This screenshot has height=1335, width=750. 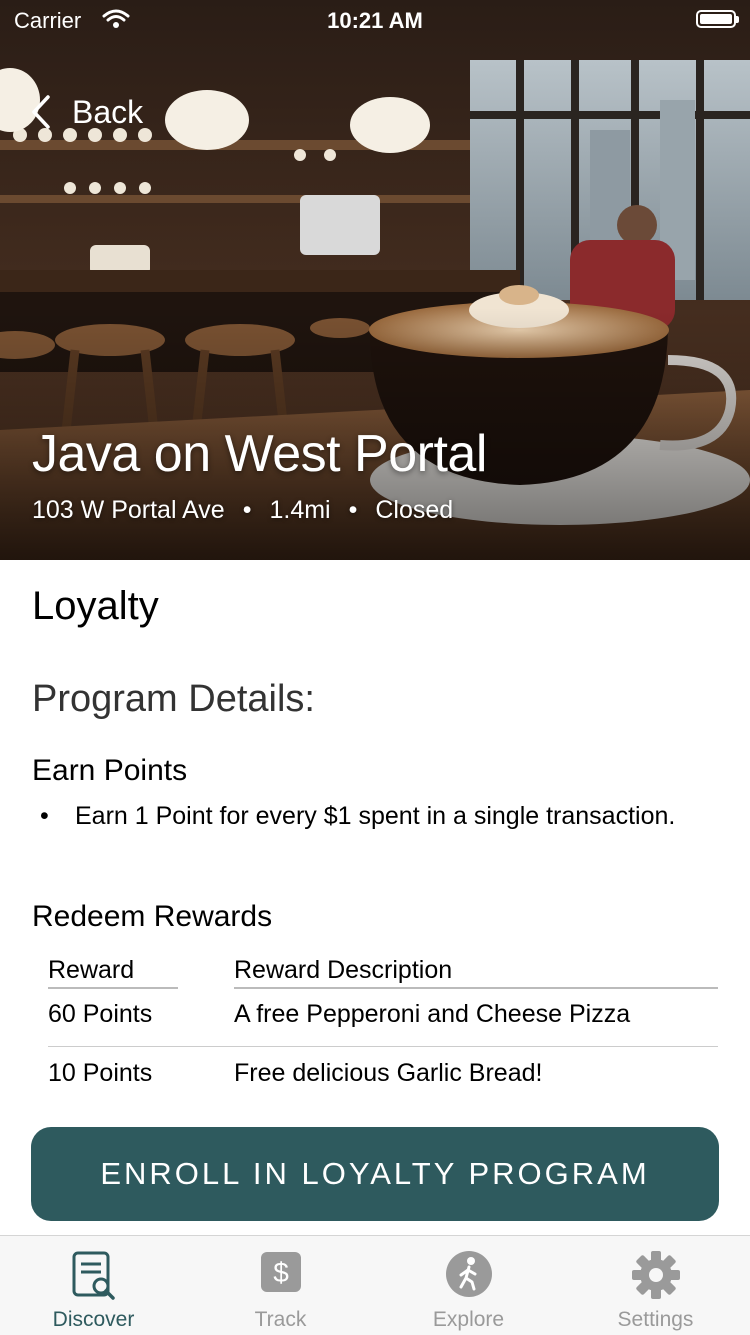 I want to click on loyalty-heading: Loyalty, so click(x=95, y=606).